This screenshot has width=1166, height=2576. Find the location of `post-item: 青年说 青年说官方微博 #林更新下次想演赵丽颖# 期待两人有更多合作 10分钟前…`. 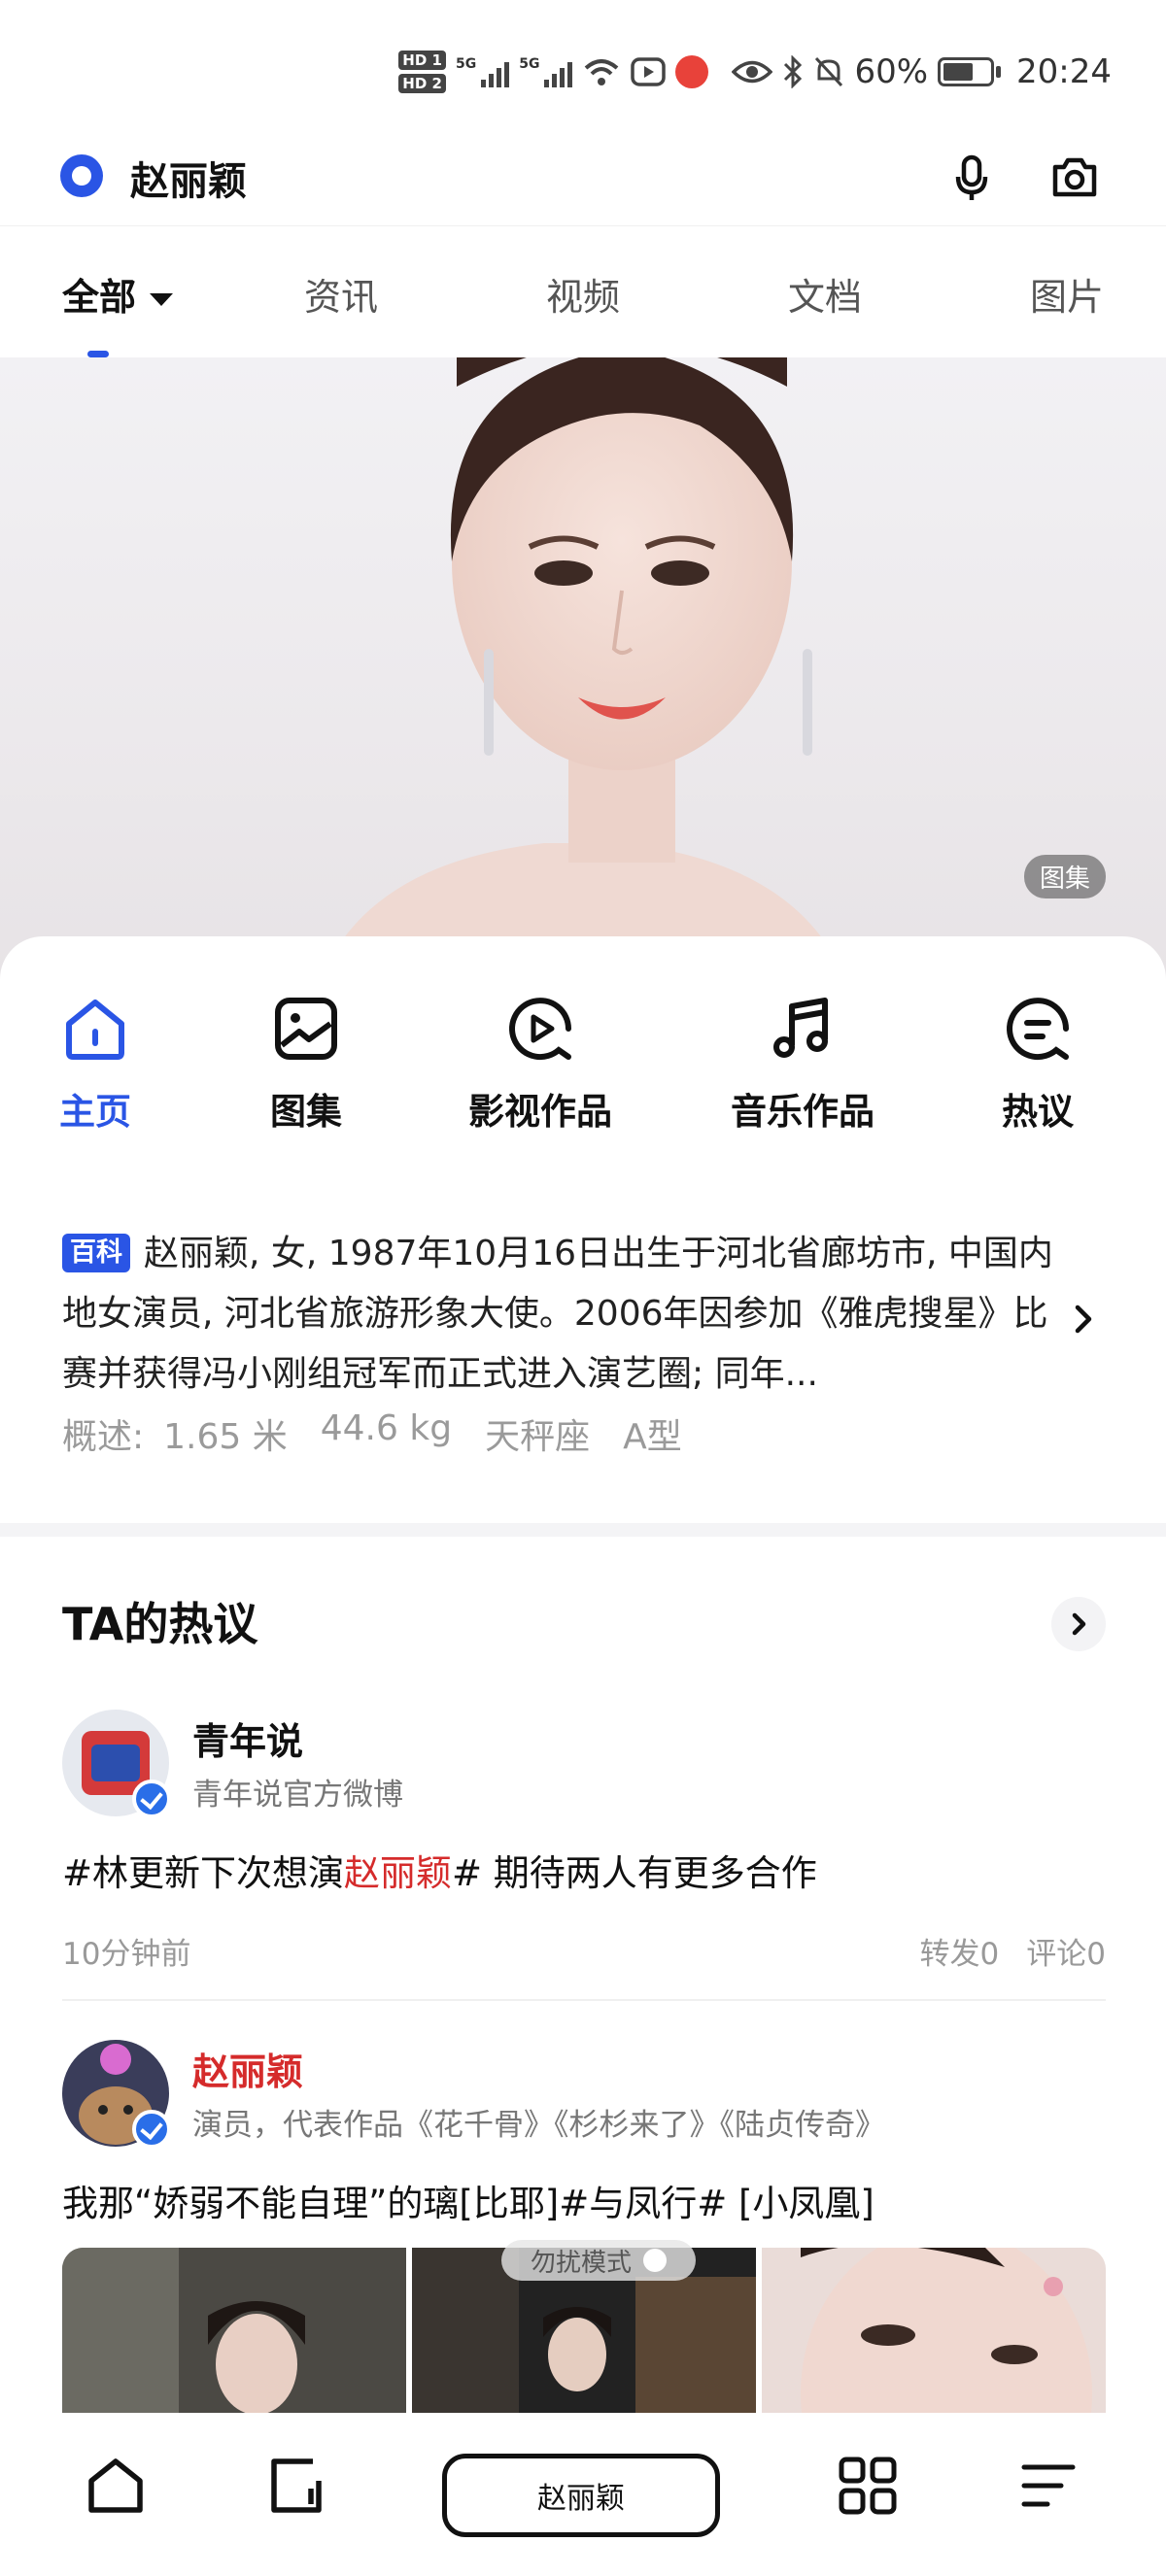

post-item: 青年说 青年说官方微博 #林更新下次想演赵丽颖# 期待两人有更多合作 10分钟前… is located at coordinates (584, 1850).